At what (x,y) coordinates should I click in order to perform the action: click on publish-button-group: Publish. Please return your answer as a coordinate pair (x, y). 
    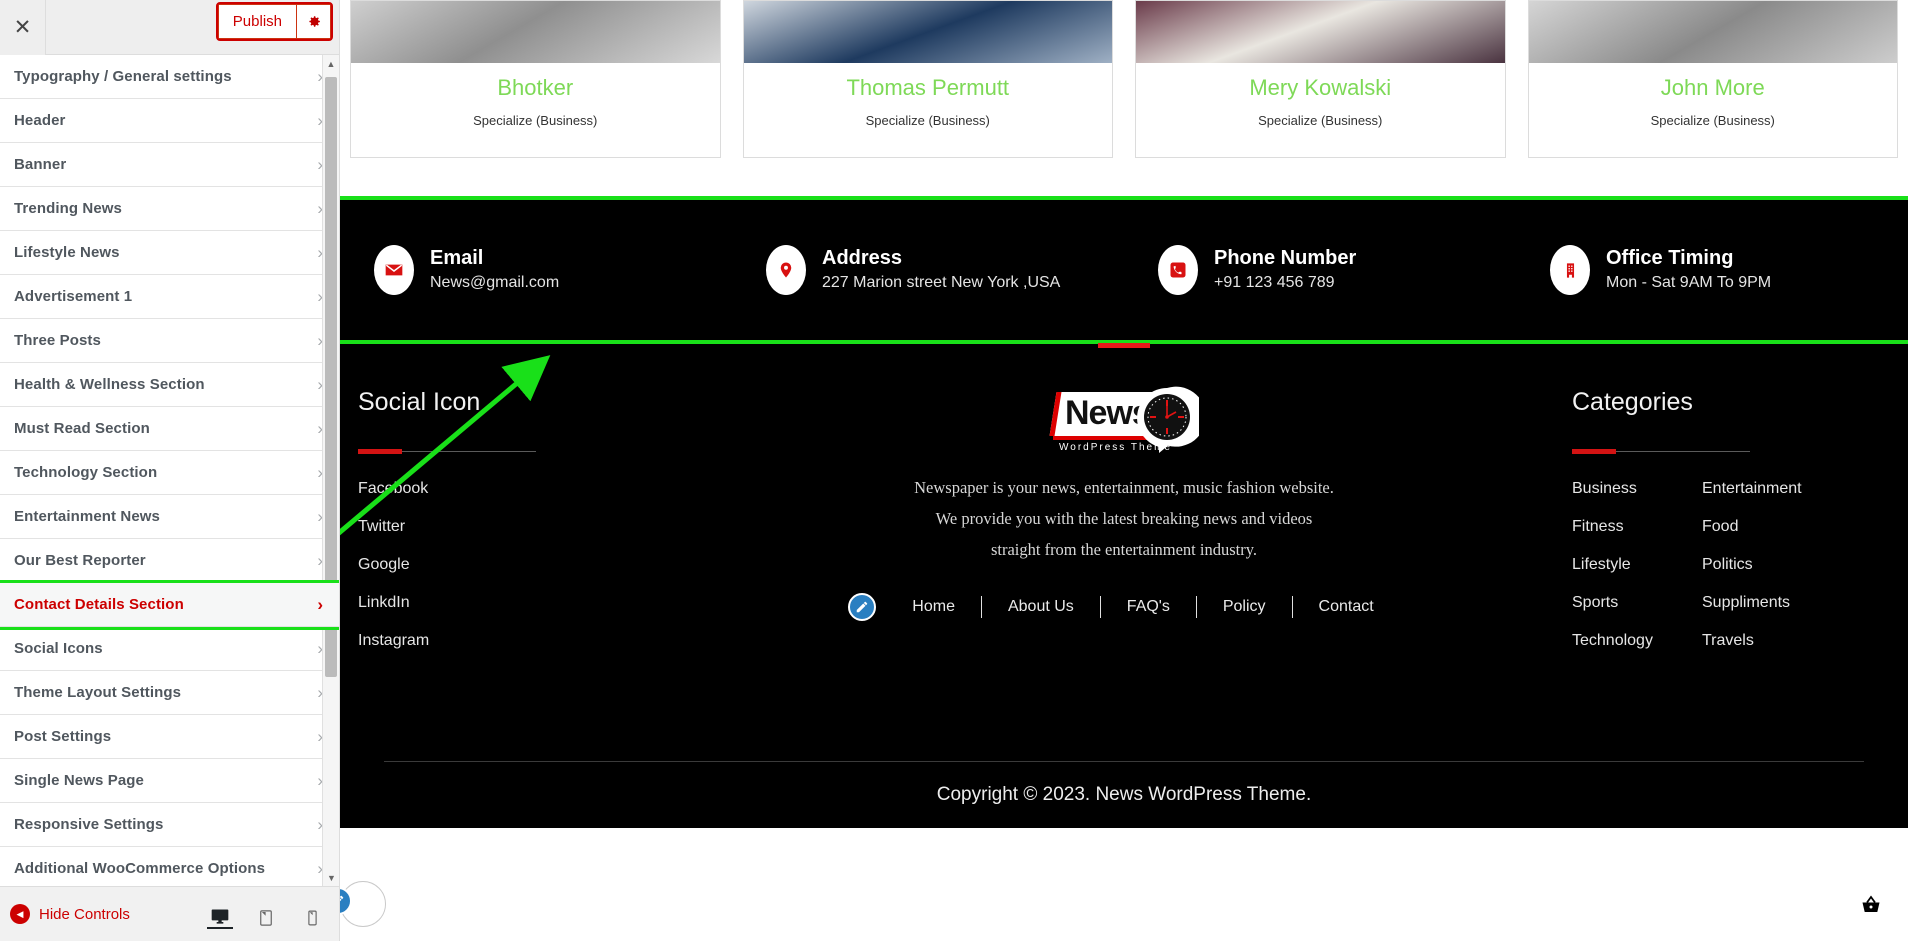
    Looking at the image, I should click on (274, 21).